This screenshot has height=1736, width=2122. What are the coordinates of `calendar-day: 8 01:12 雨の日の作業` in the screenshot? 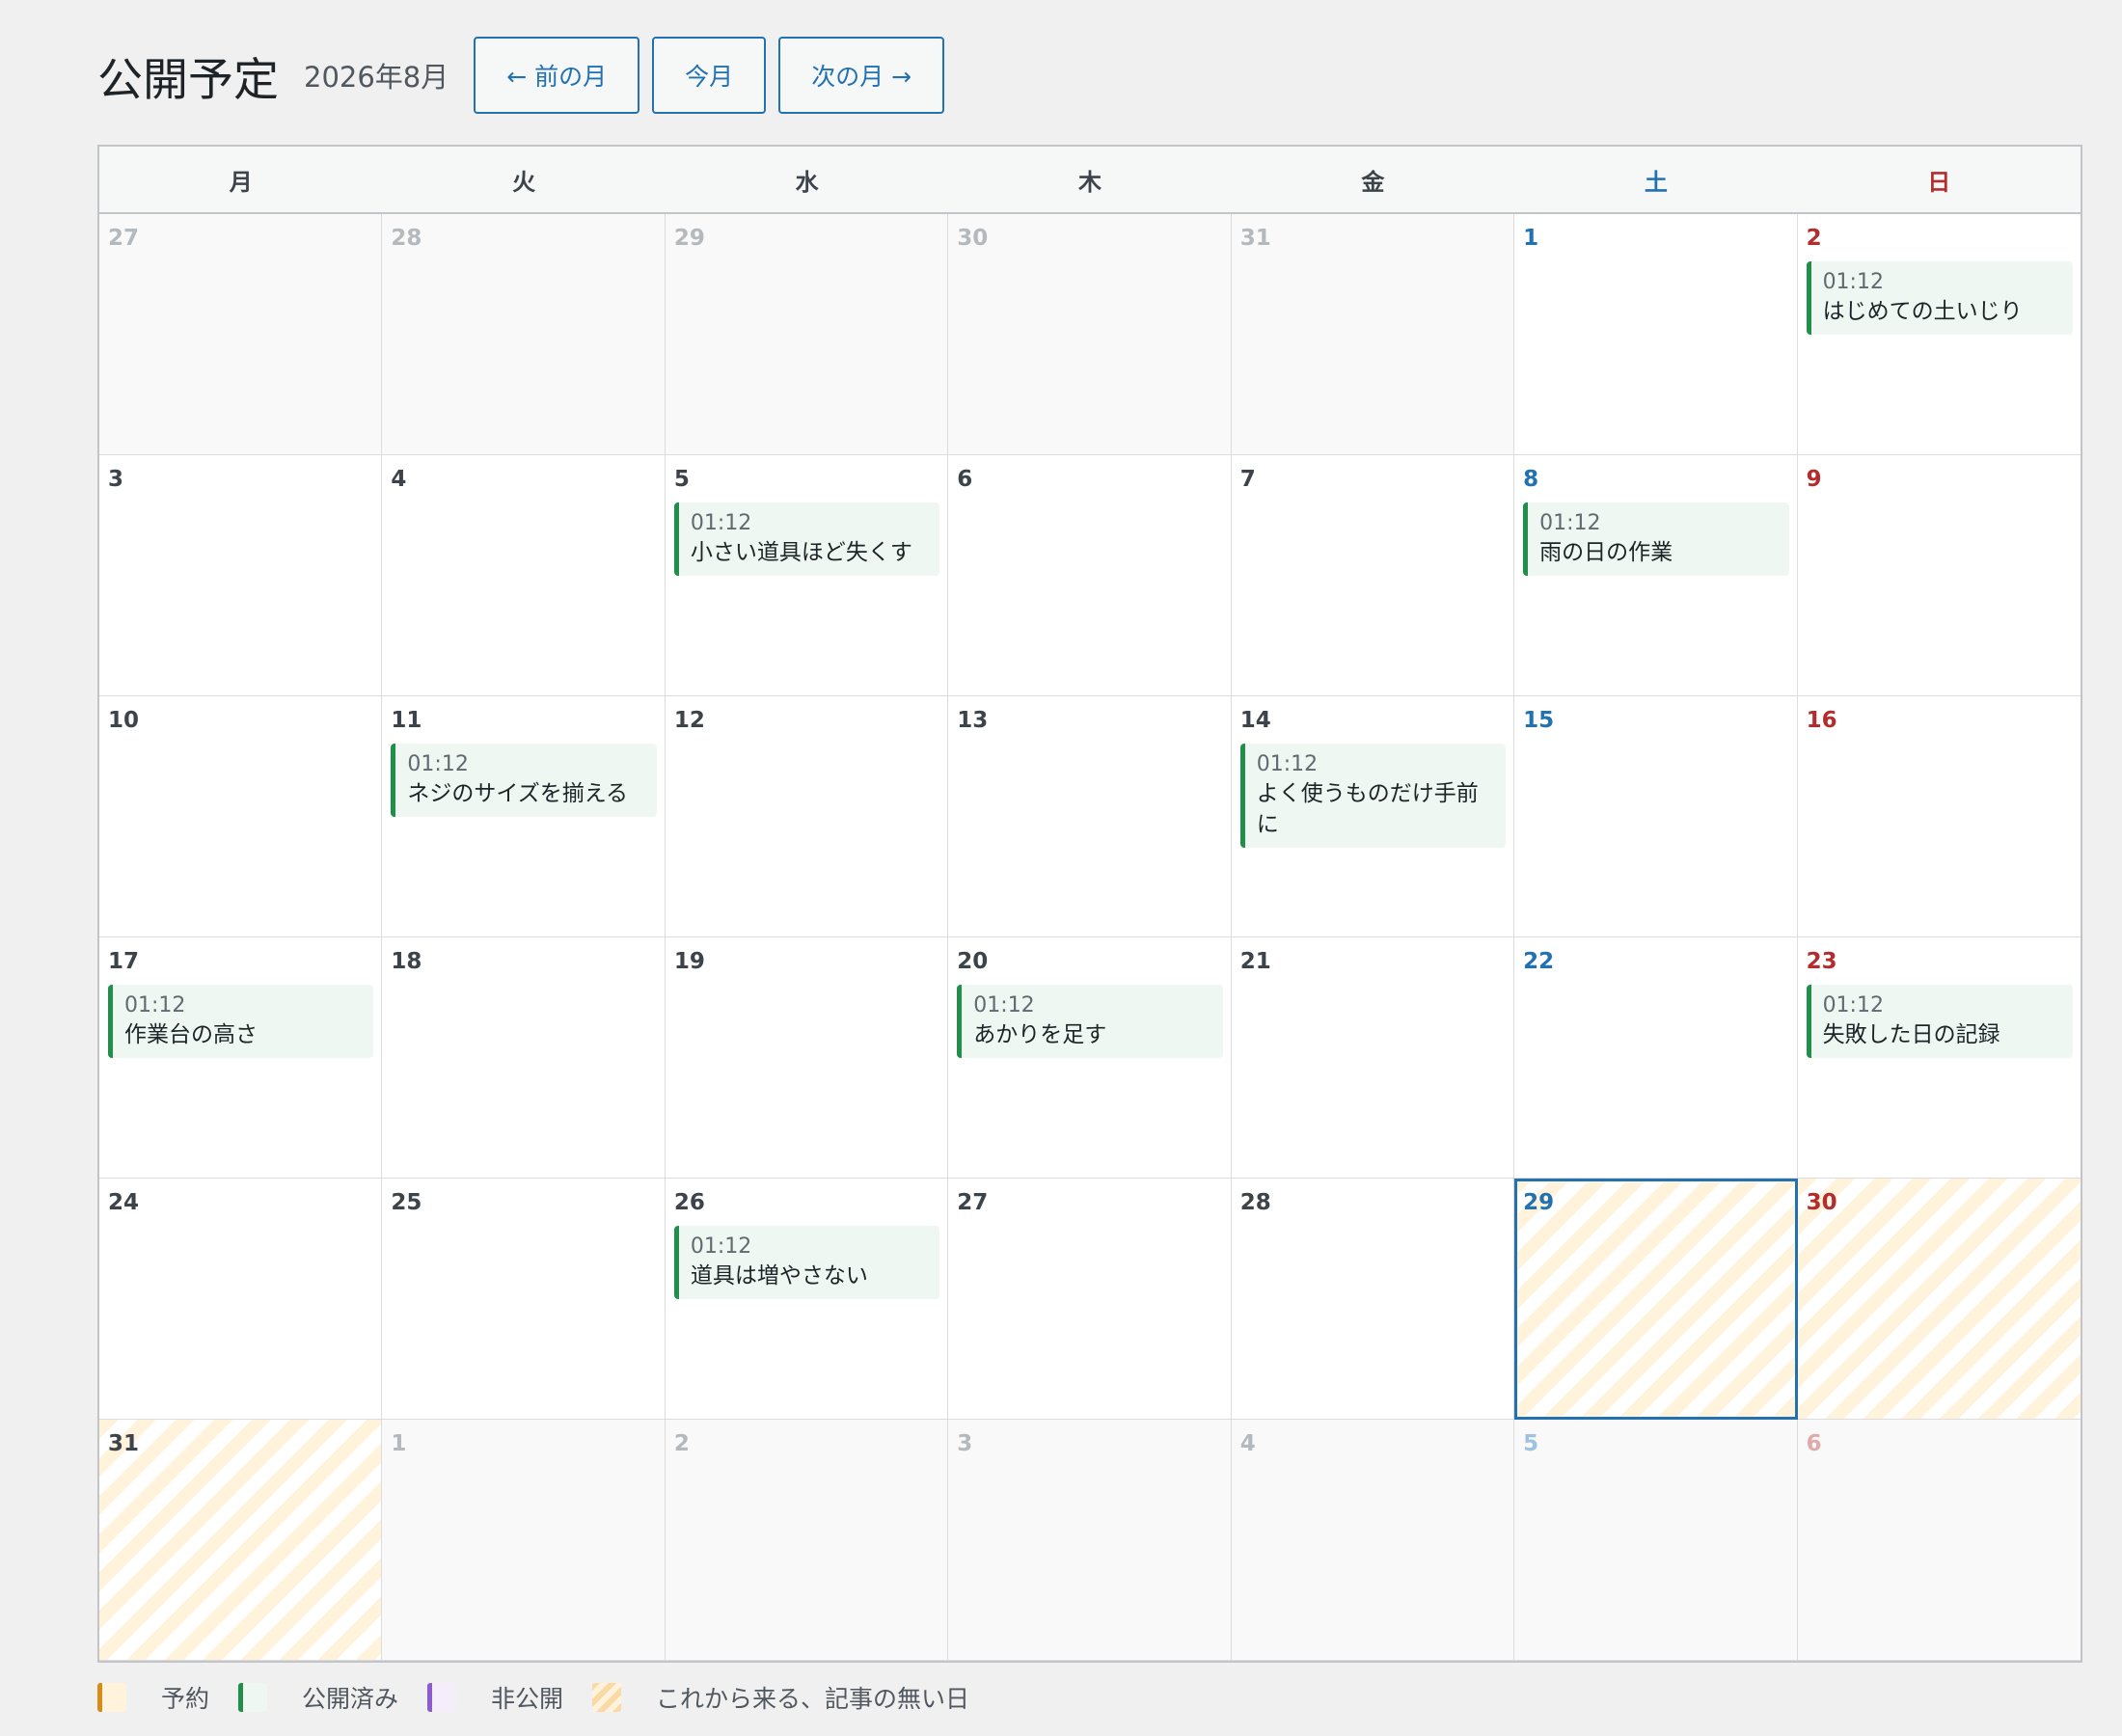 It's located at (1656, 576).